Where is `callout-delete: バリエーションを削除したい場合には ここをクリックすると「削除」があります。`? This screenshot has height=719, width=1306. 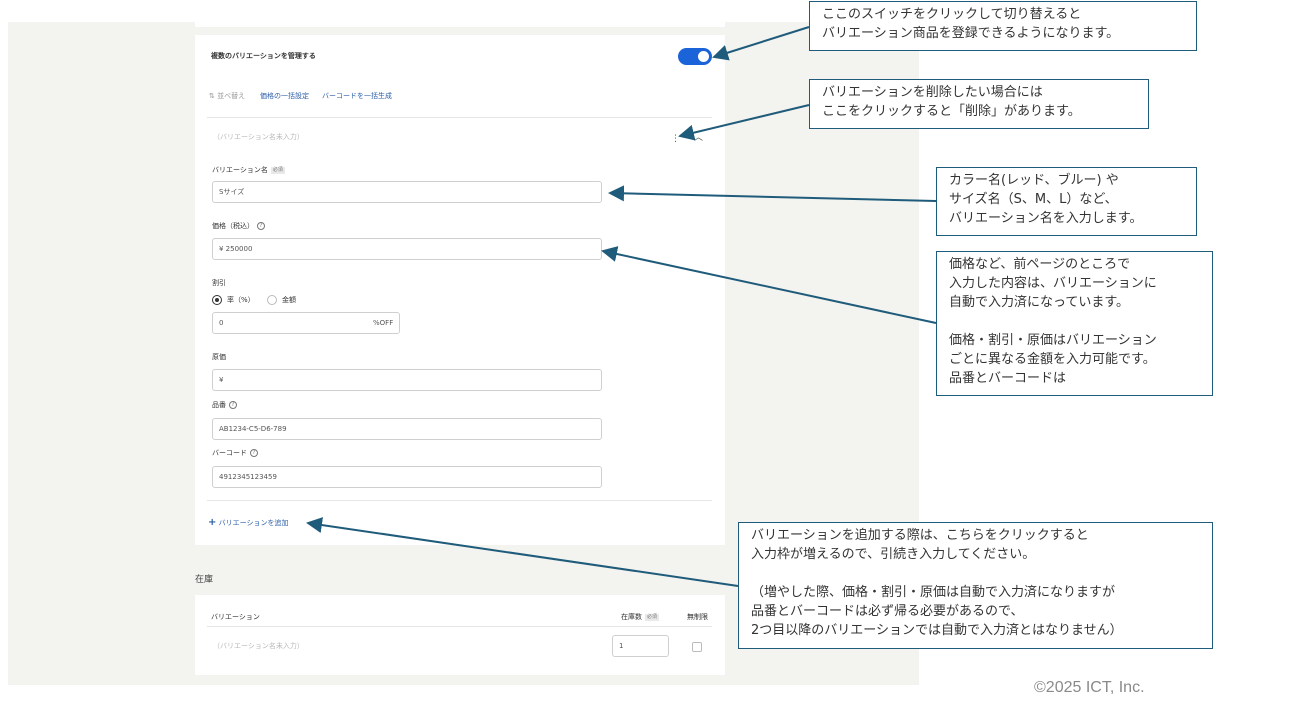 callout-delete: バリエーションを削除したい場合には ここをクリックすると「削除」があります。 is located at coordinates (979, 104).